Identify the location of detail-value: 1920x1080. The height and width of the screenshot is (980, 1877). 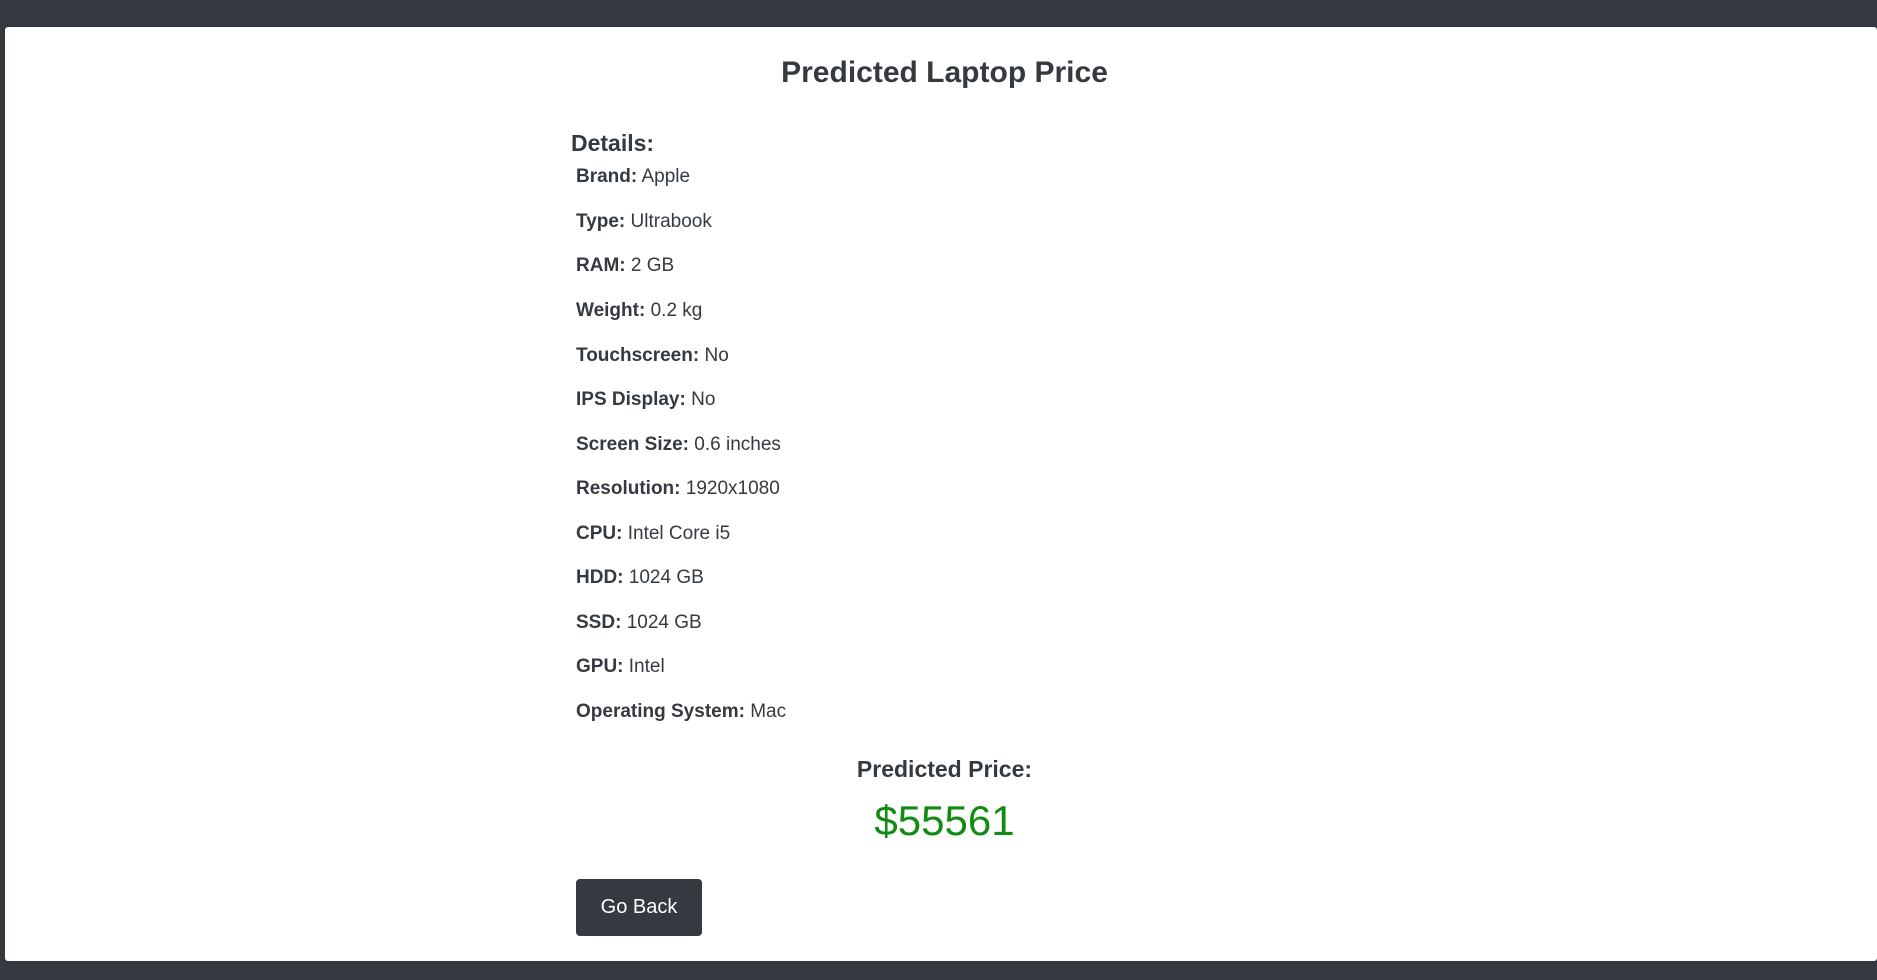
(732, 488).